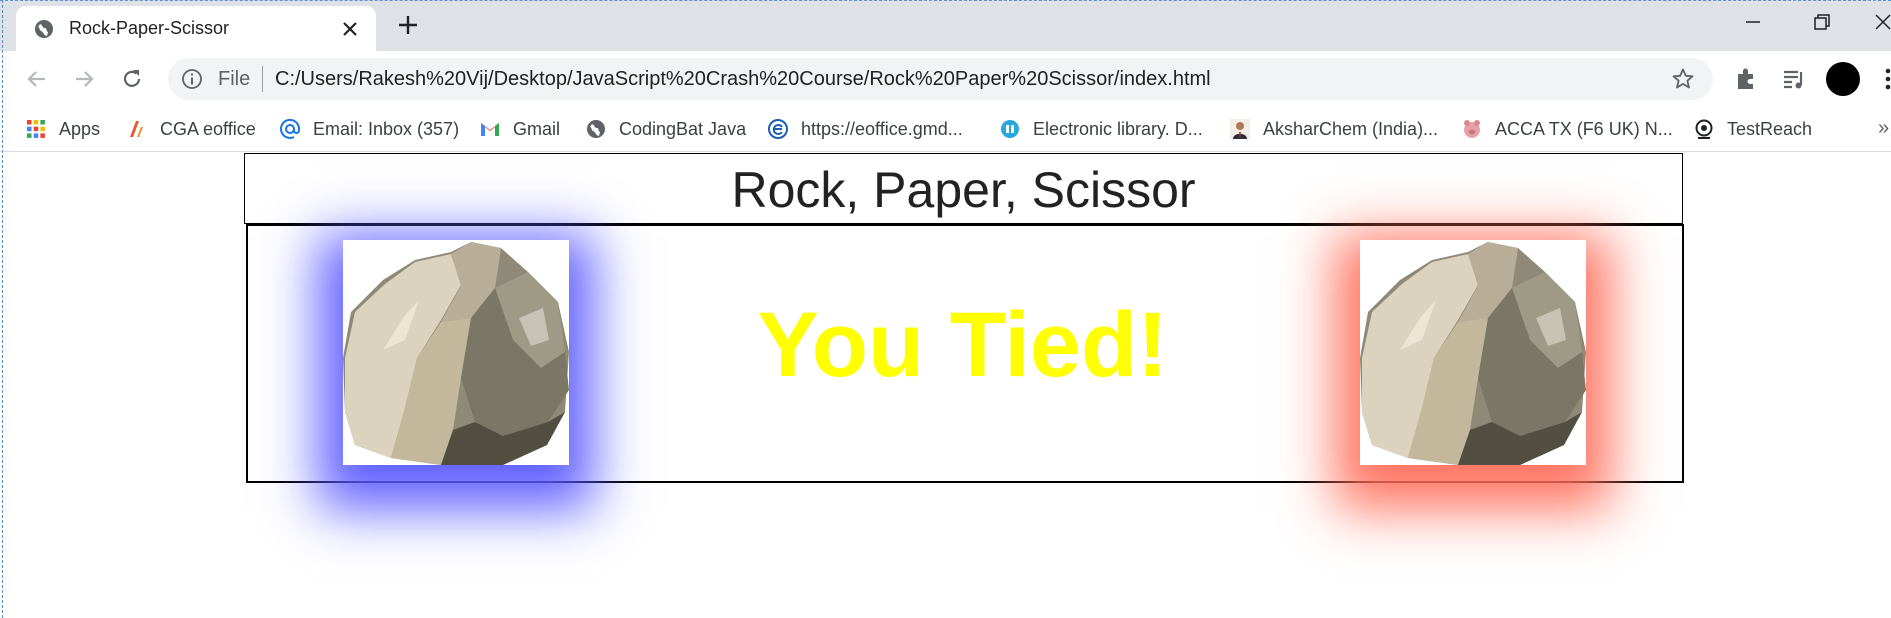 The width and height of the screenshot is (1891, 618). What do you see at coordinates (962, 345) in the screenshot?
I see `result-message: You Tied!` at bounding box center [962, 345].